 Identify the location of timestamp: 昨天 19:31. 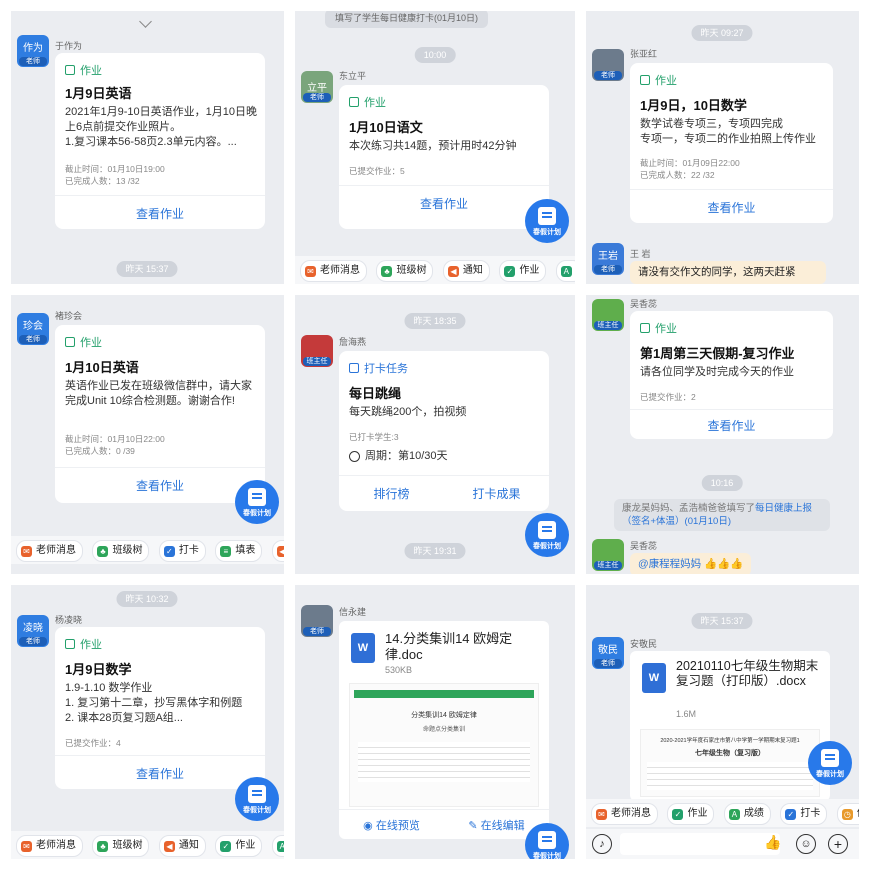
(435, 551).